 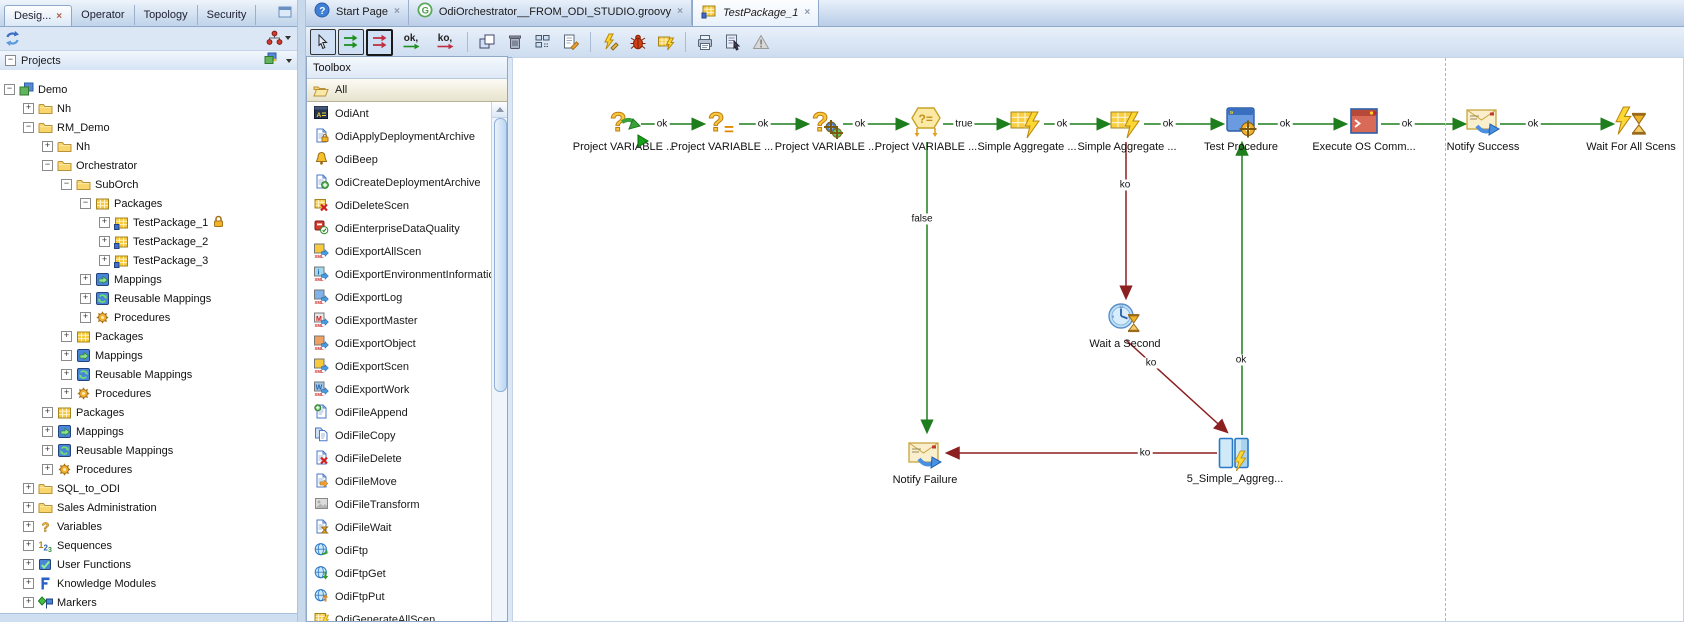 I want to click on toolbox-item-odifilecopy: OdiFileCopy, so click(x=407, y=435).